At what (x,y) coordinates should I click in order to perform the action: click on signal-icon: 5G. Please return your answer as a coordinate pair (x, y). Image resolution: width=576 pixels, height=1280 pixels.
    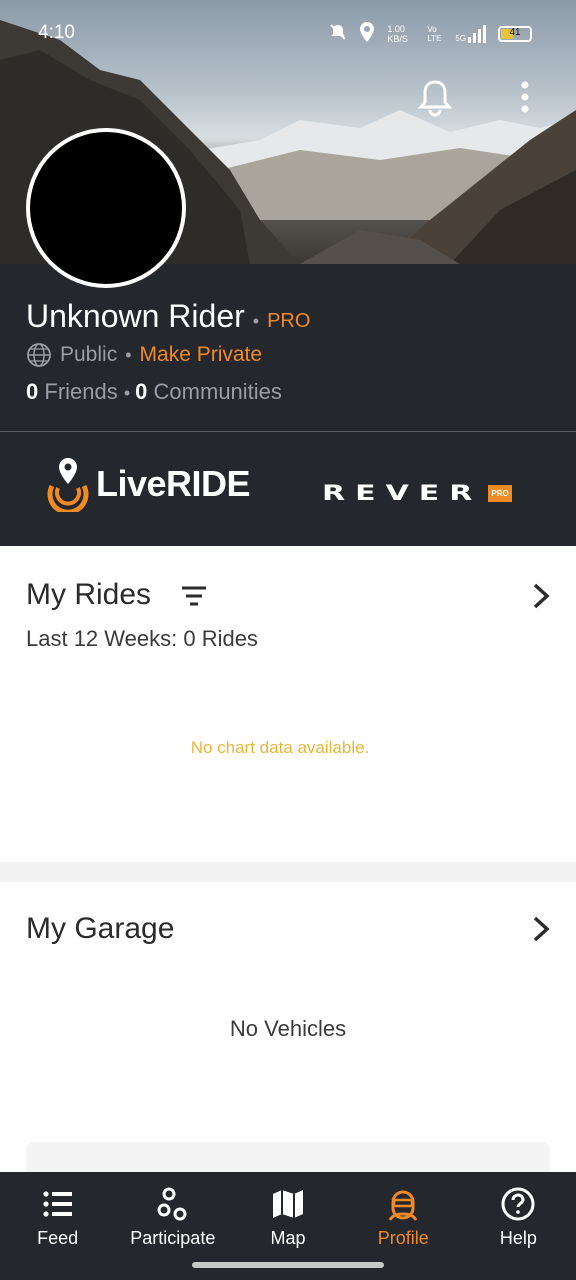
    Looking at the image, I should click on (470, 33).